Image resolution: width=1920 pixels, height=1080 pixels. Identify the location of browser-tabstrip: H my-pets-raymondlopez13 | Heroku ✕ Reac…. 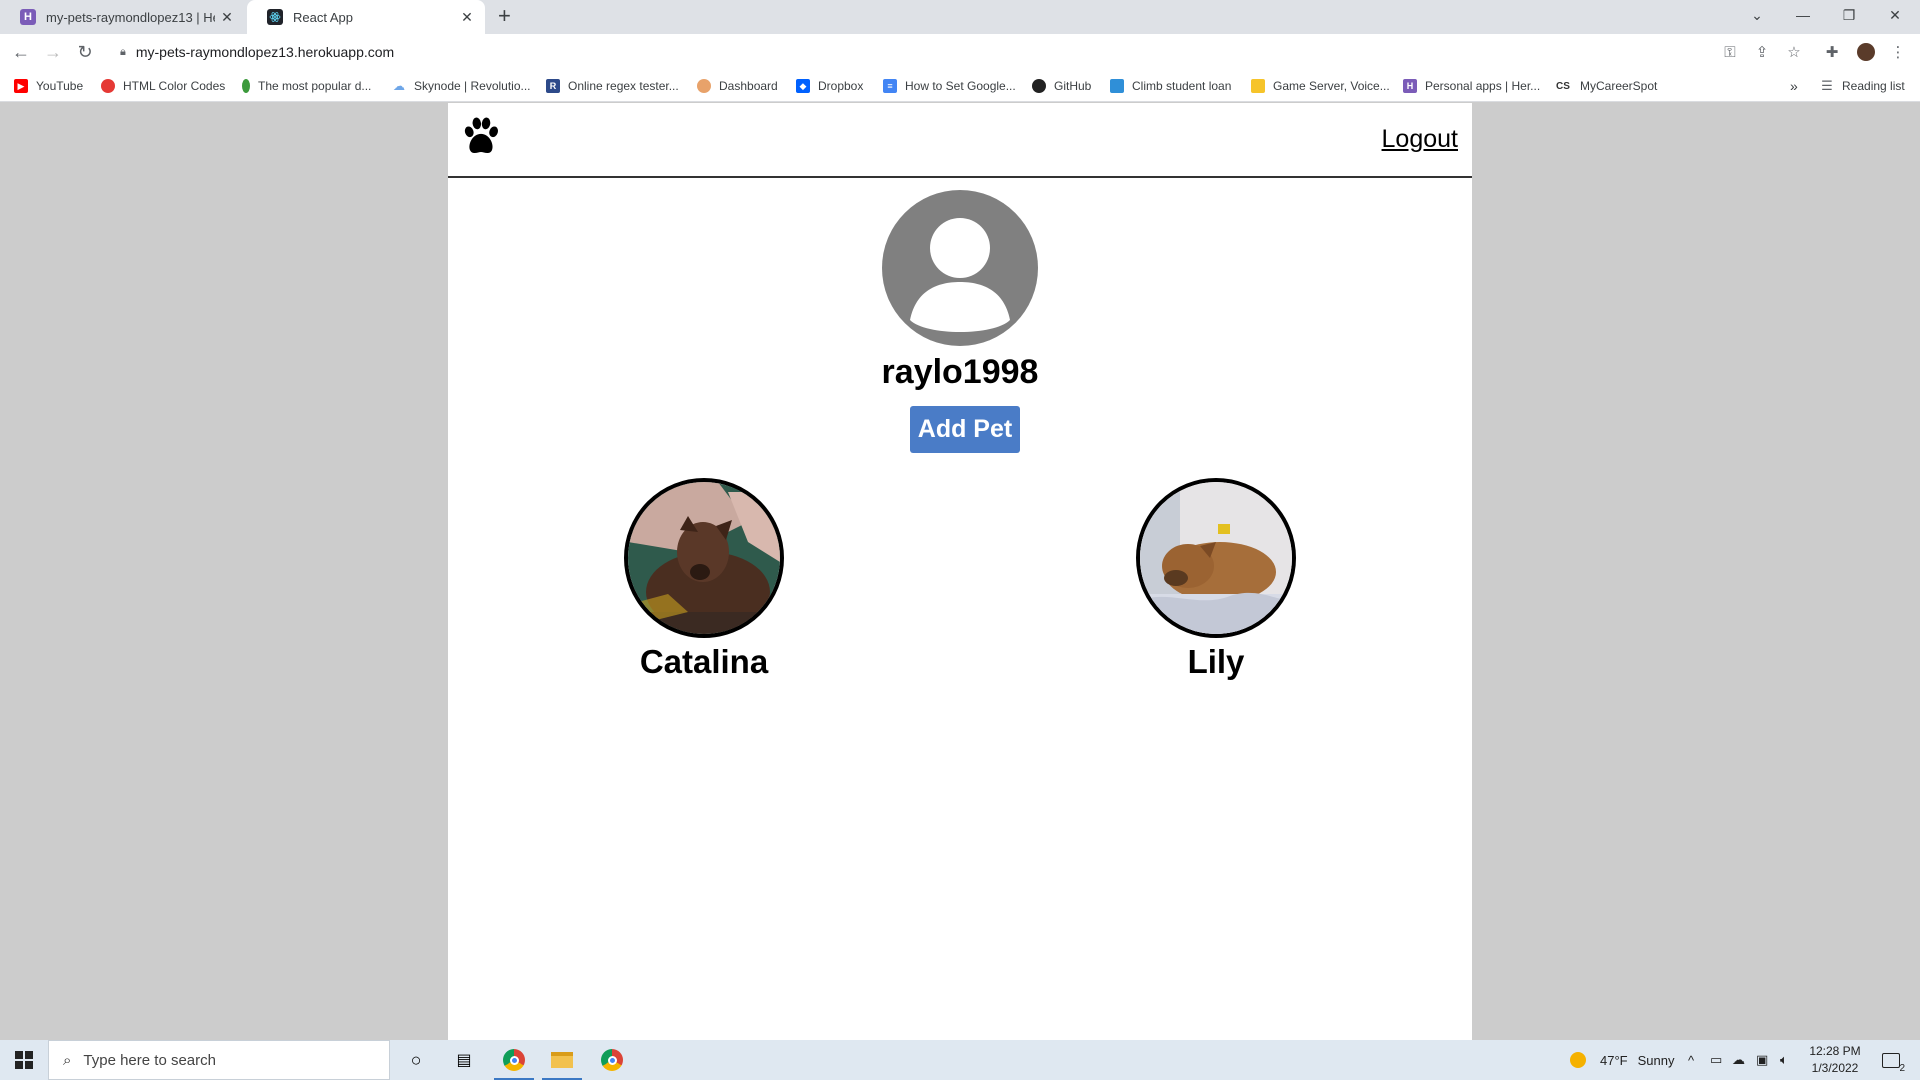
(960, 17).